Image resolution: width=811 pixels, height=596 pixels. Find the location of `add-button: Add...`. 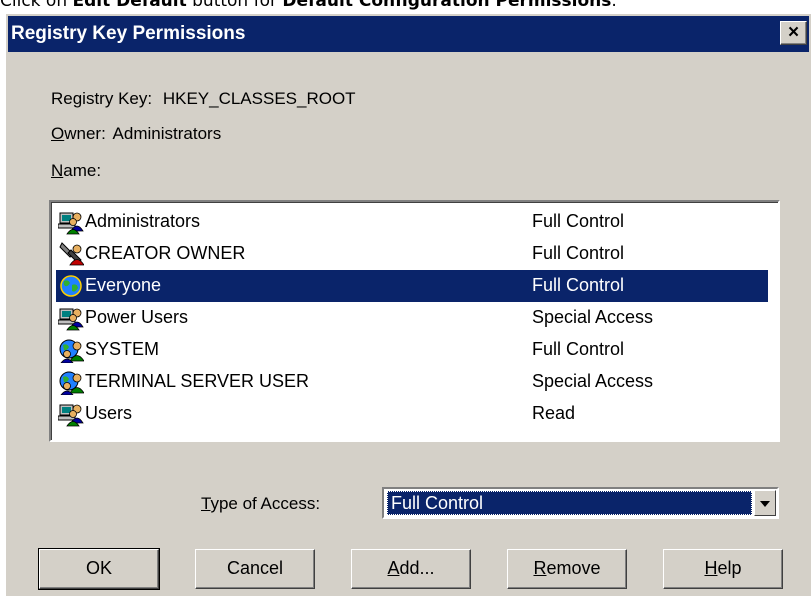

add-button: Add... is located at coordinates (411, 569).